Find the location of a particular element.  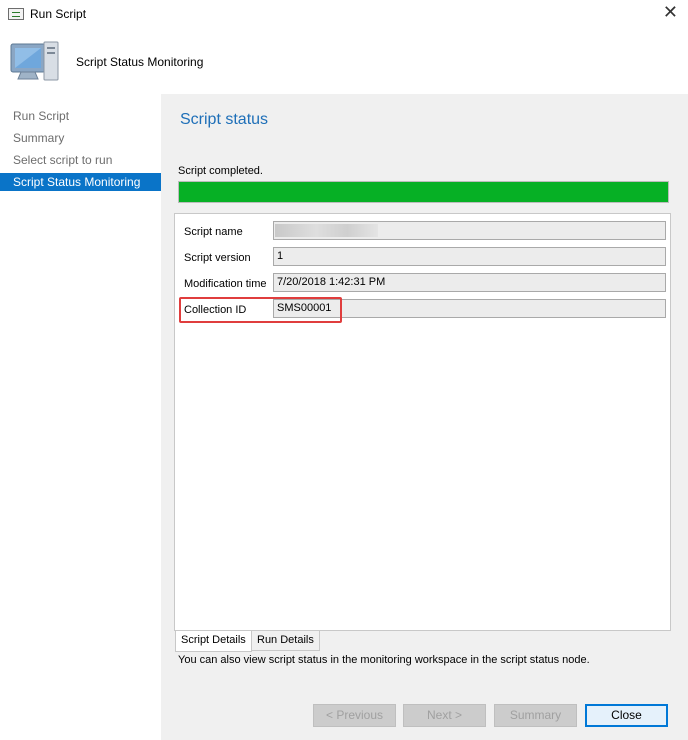

modification-time-field: 7/20/2018 1:42:31 PM is located at coordinates (469, 282).